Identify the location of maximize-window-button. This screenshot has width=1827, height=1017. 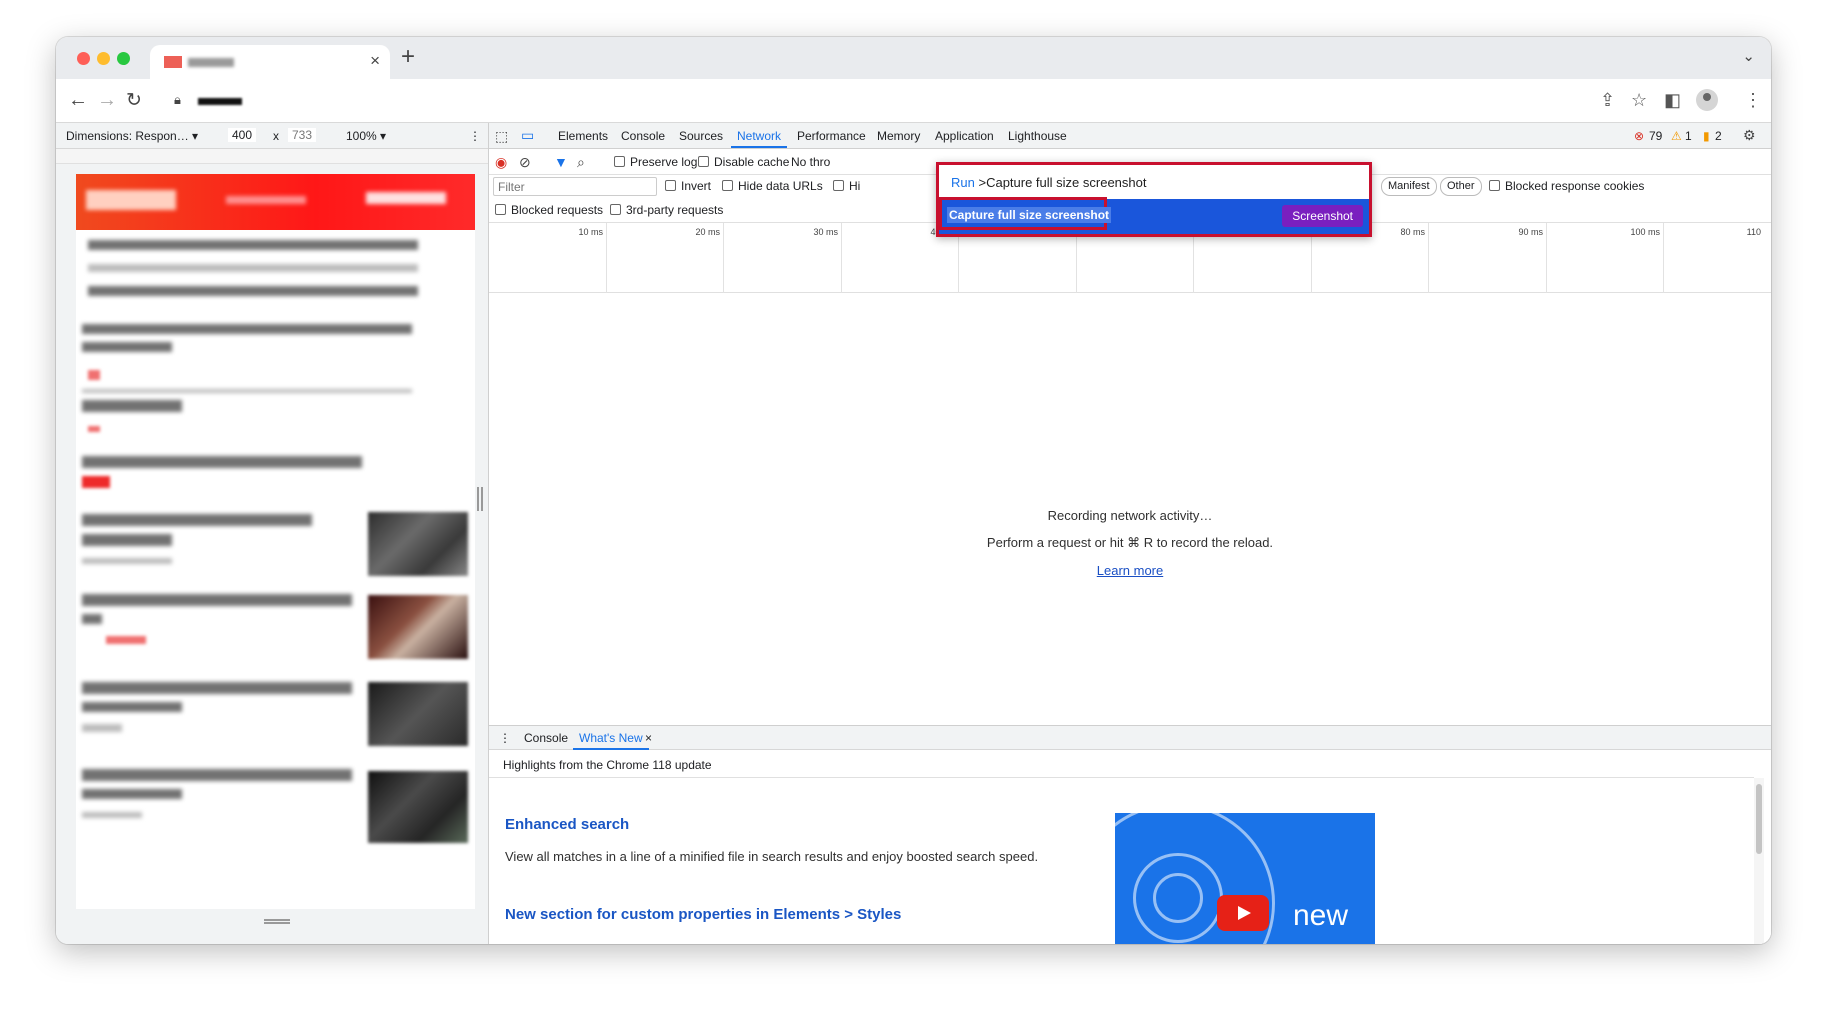
(123, 58).